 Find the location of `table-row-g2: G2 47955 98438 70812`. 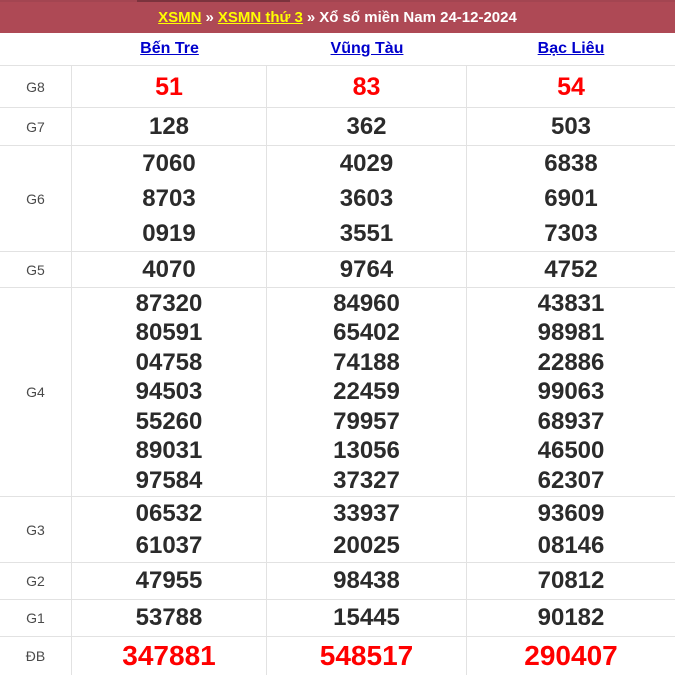

table-row-g2: G2 47955 98438 70812 is located at coordinates (337, 581).